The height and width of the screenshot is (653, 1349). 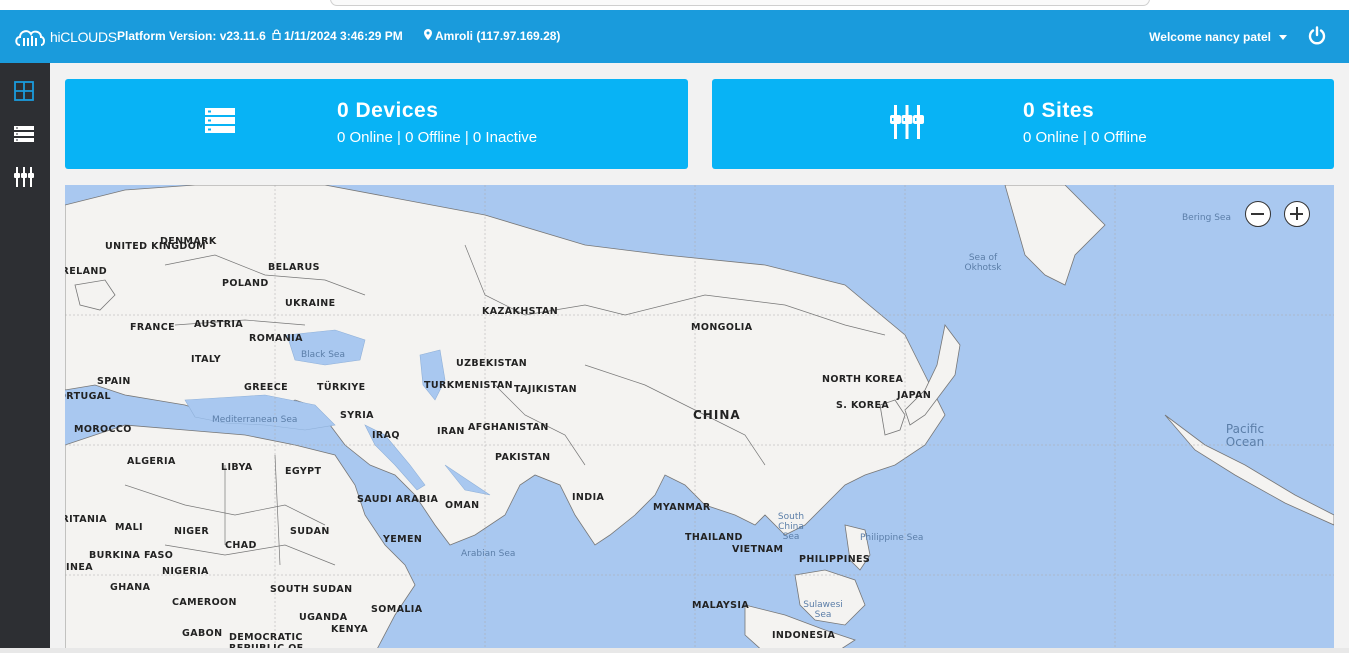 I want to click on country-label: ROMANIA, so click(x=276, y=338).